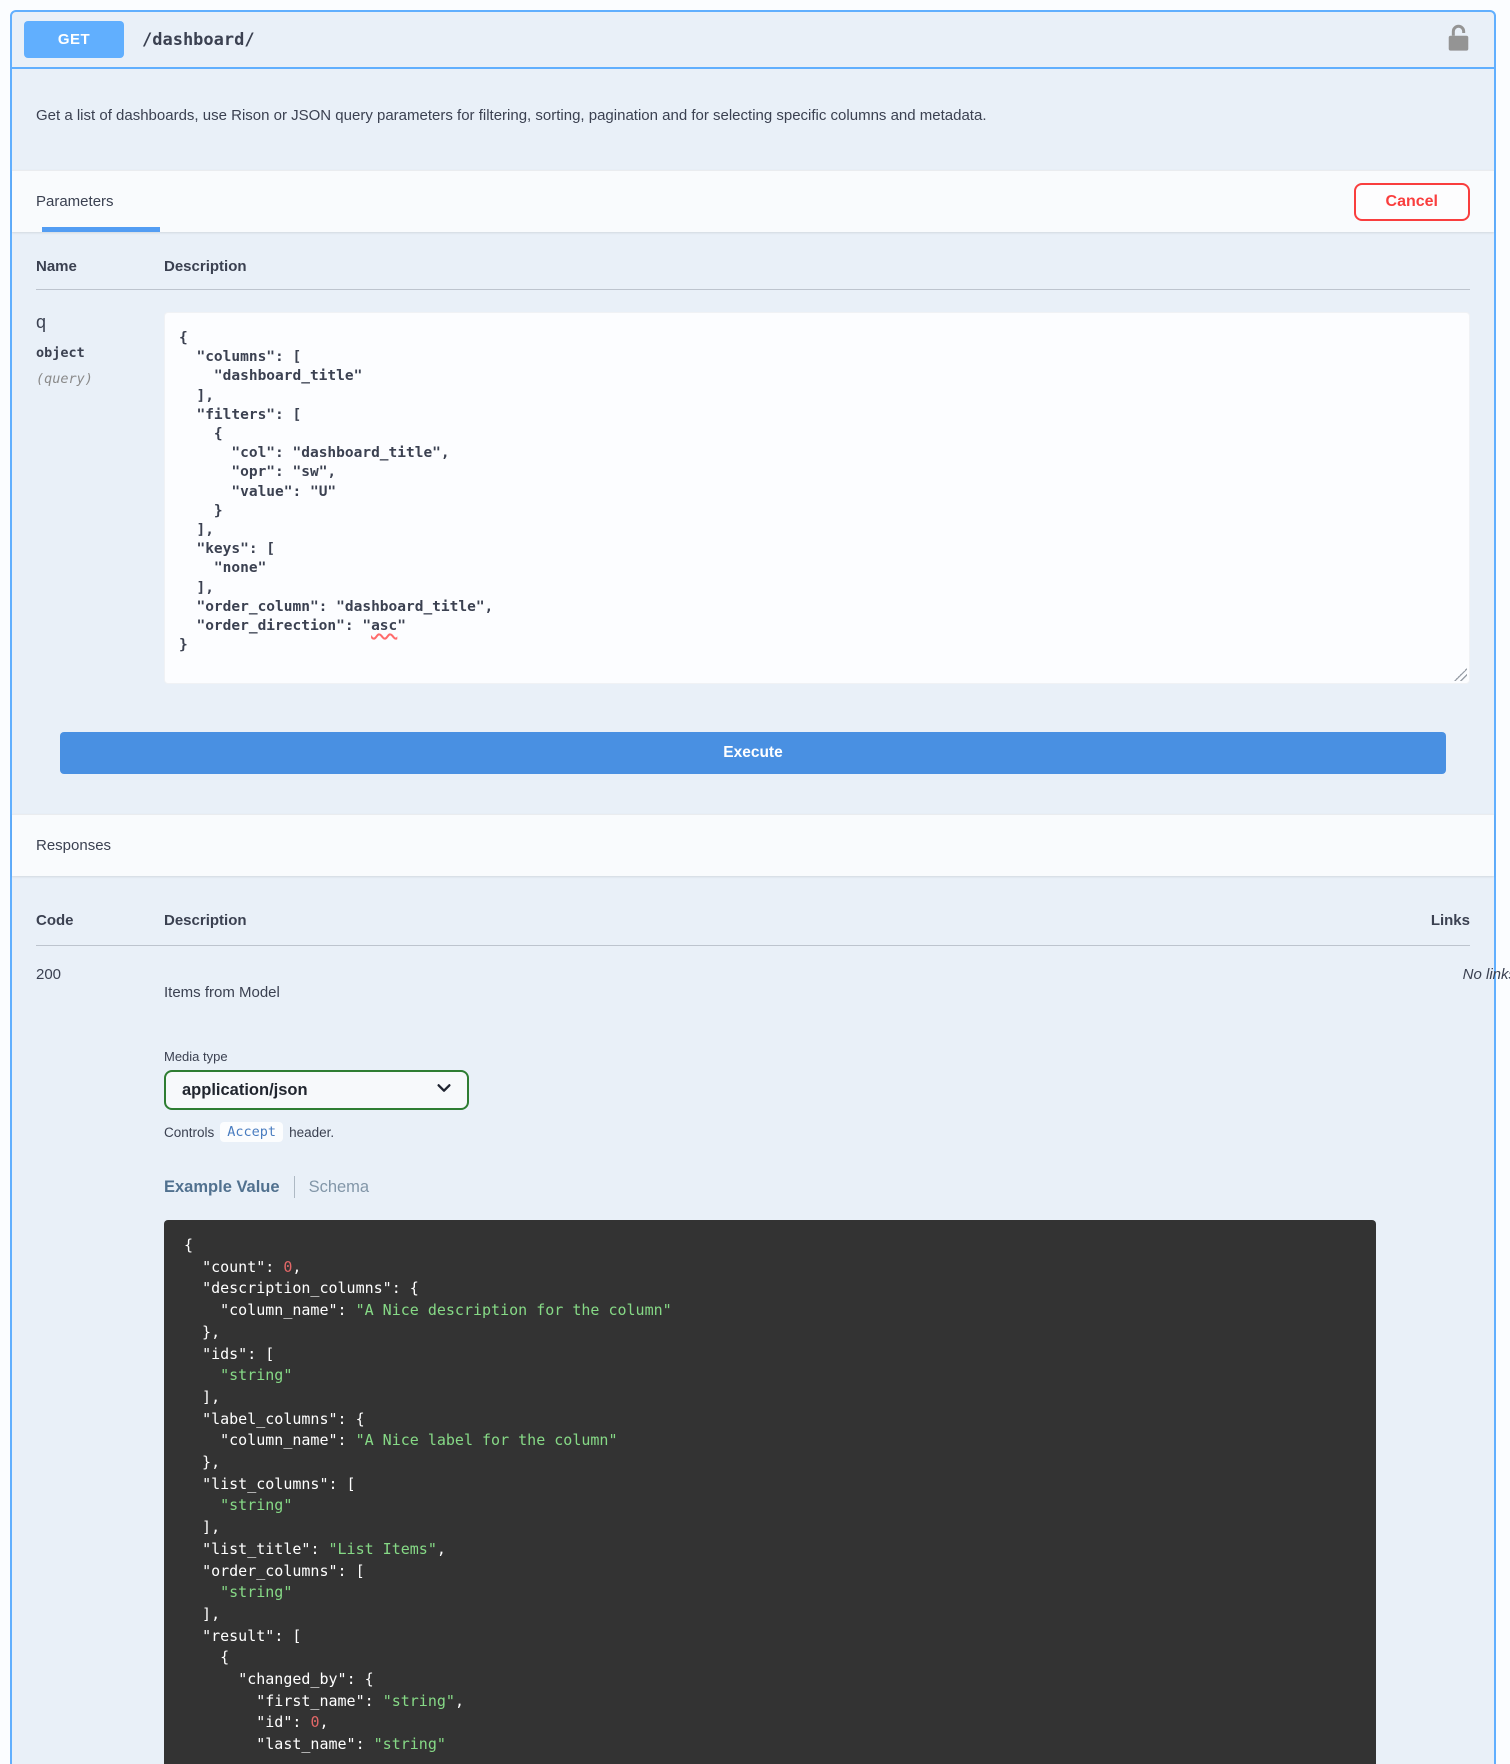 The height and width of the screenshot is (1764, 1510). I want to click on accept-header-code: Accept, so click(252, 1132).